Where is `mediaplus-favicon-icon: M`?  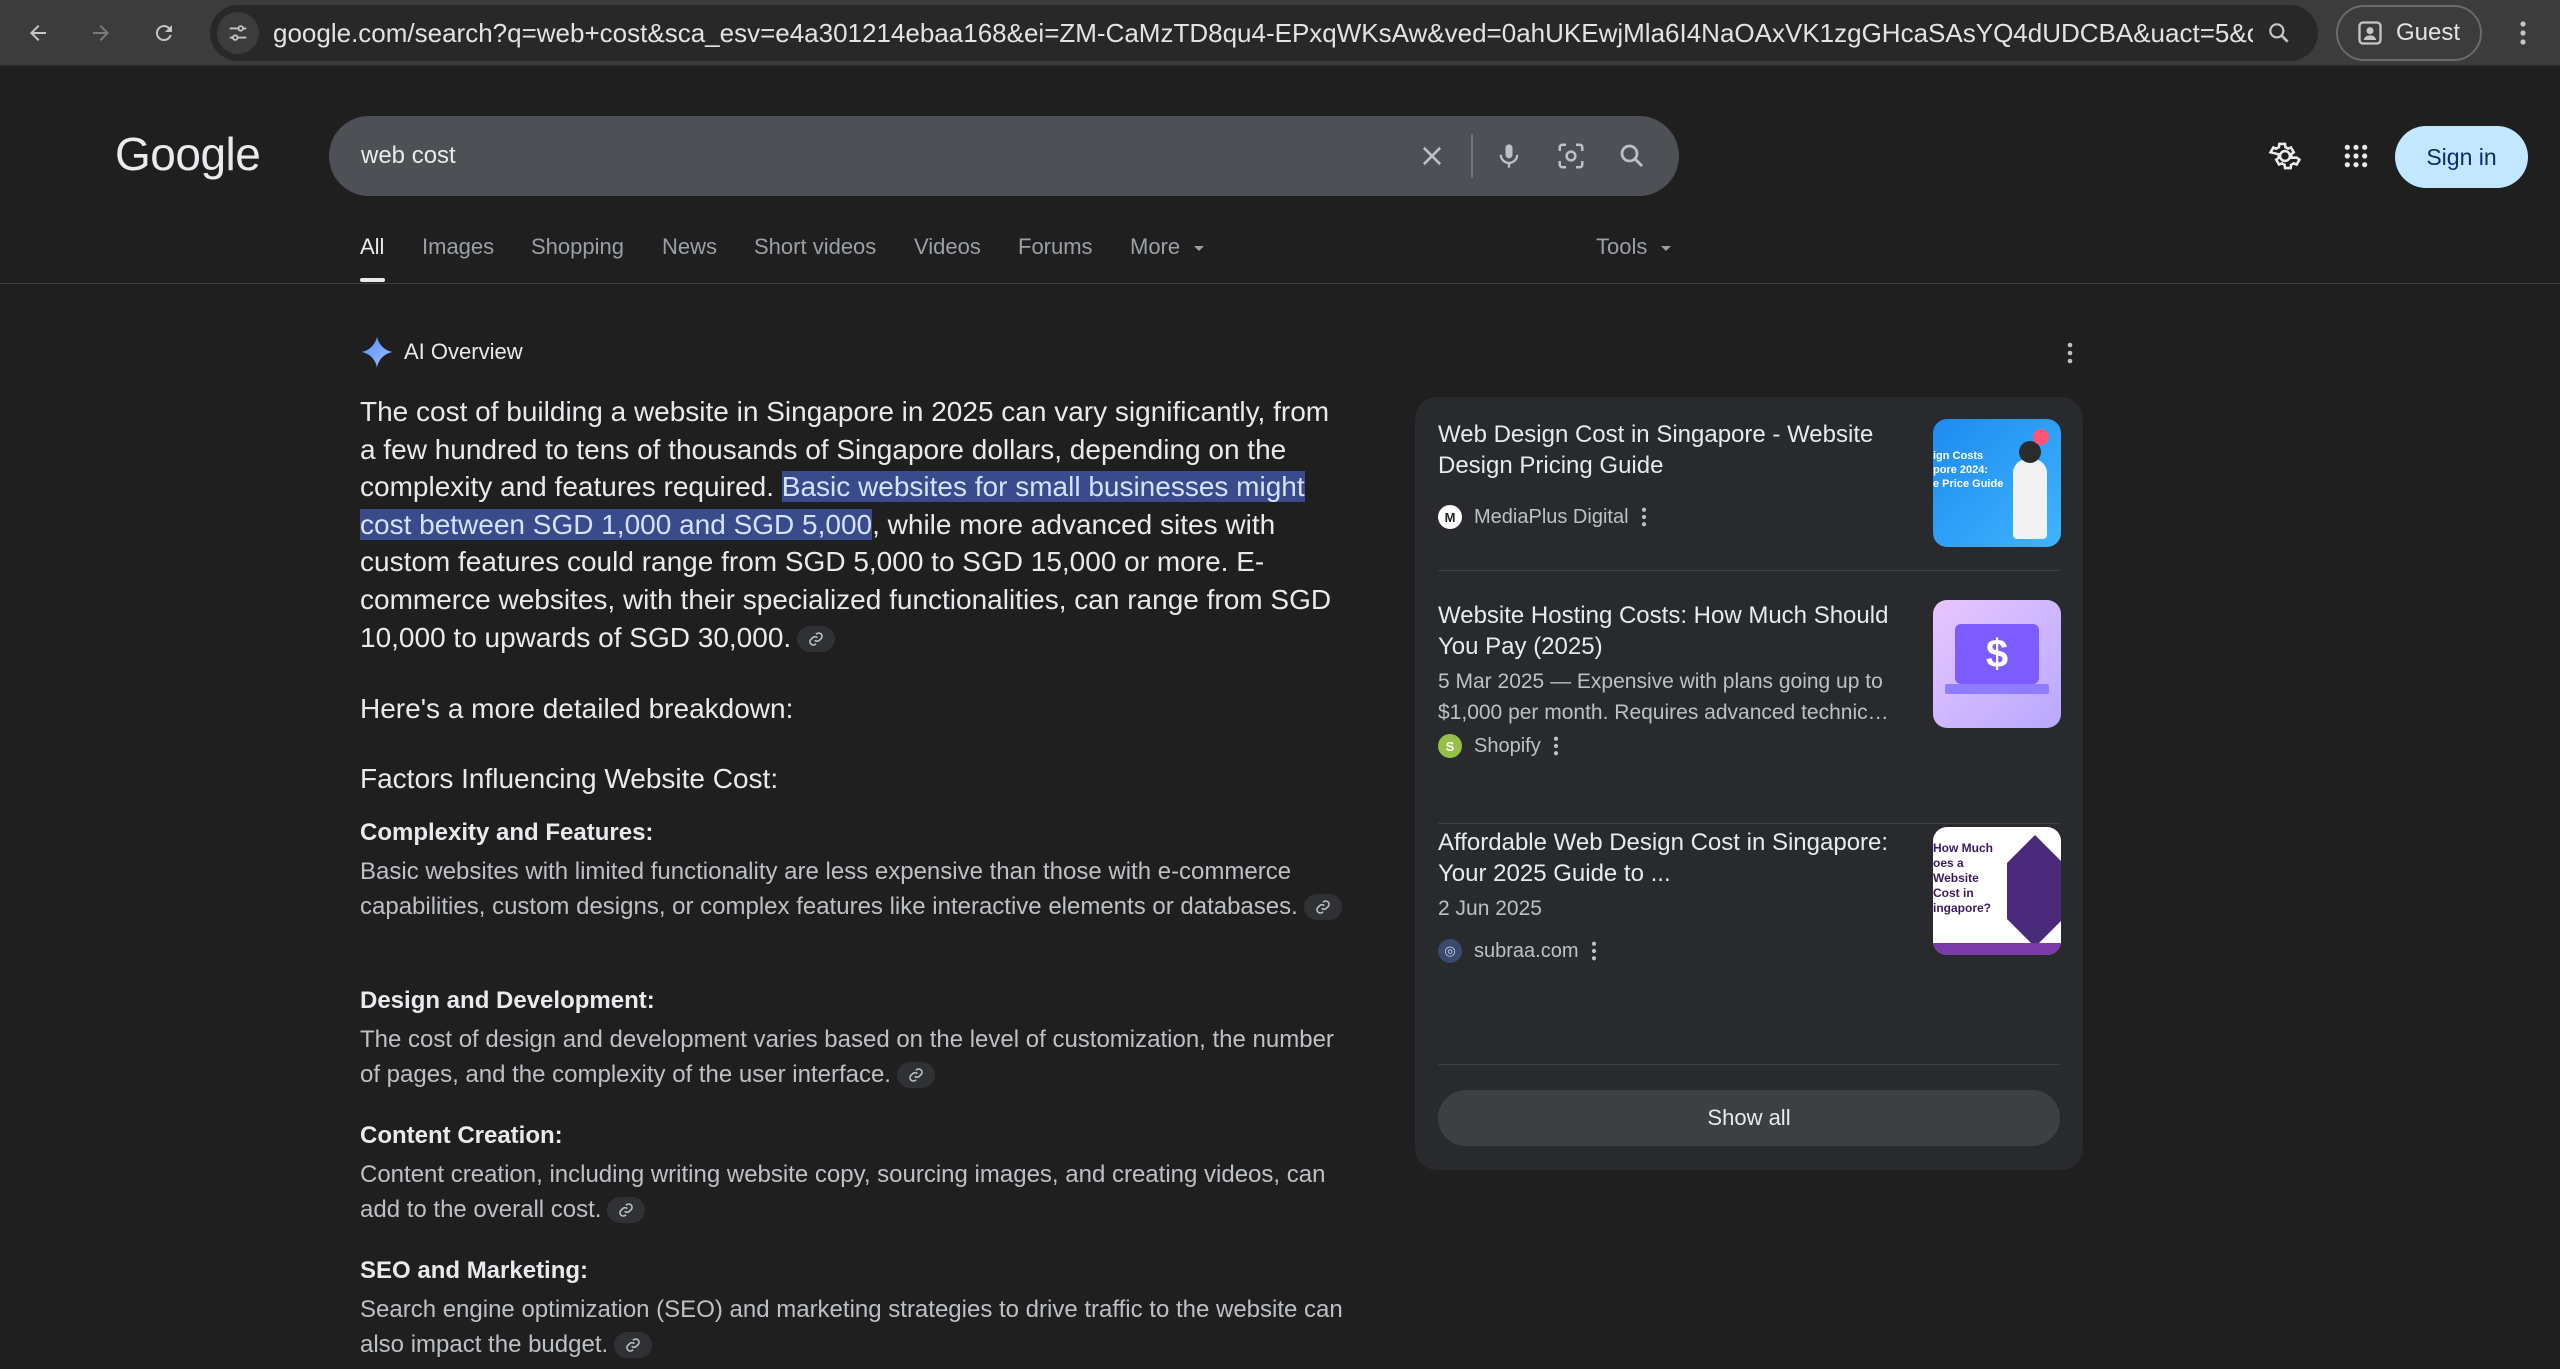
mediaplus-favicon-icon: M is located at coordinates (1450, 517).